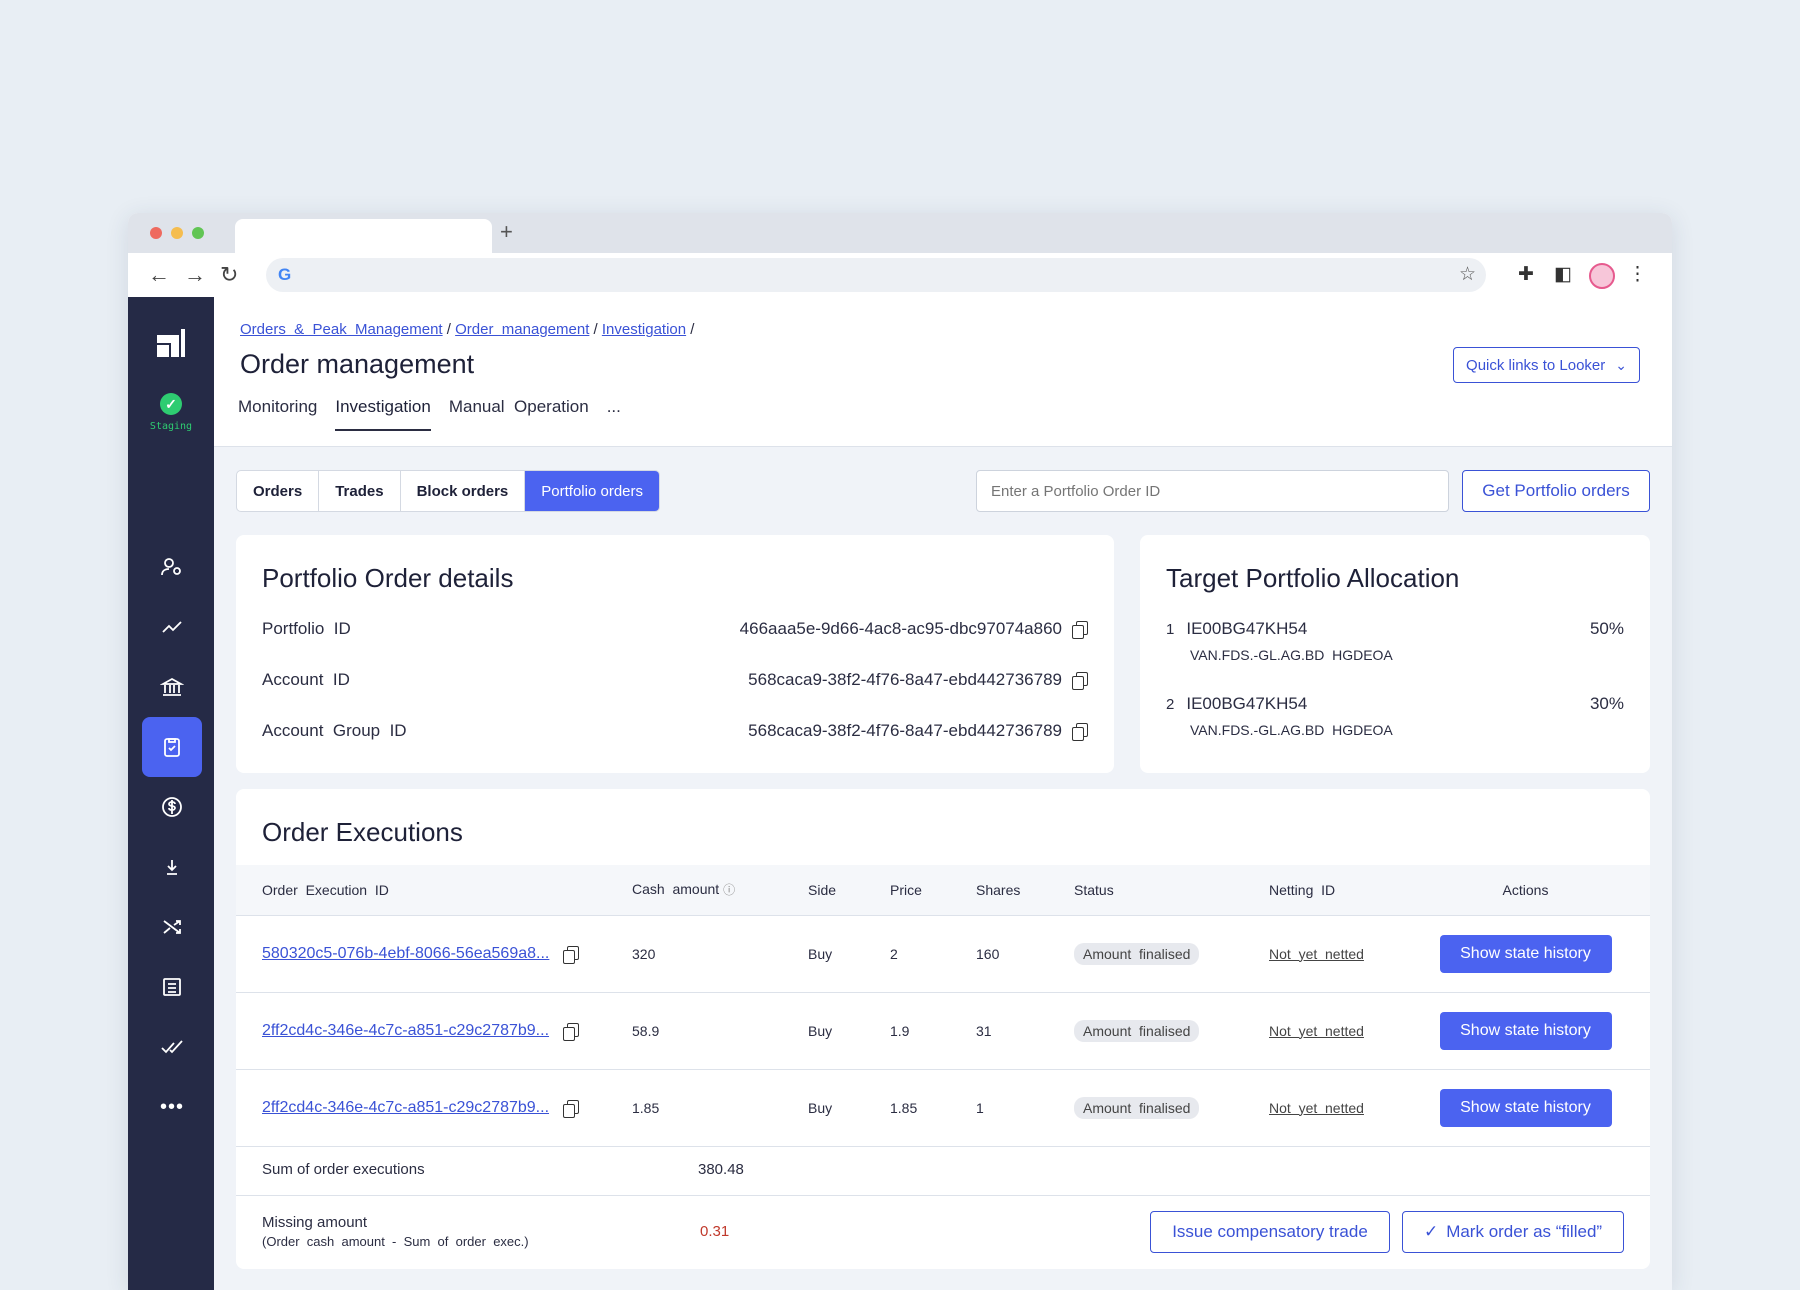  Describe the element at coordinates (729, 890) in the screenshot. I see `info-icon: ⓘ` at that location.